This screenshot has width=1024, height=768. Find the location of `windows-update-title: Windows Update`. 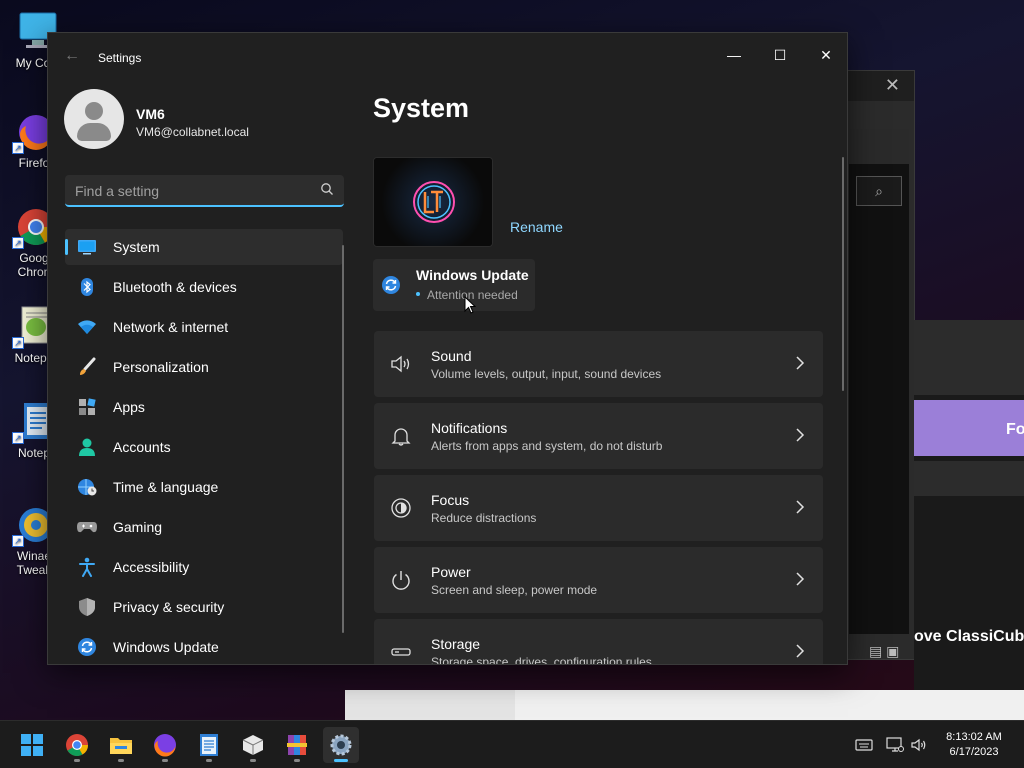

windows-update-title: Windows Update is located at coordinates (472, 275).